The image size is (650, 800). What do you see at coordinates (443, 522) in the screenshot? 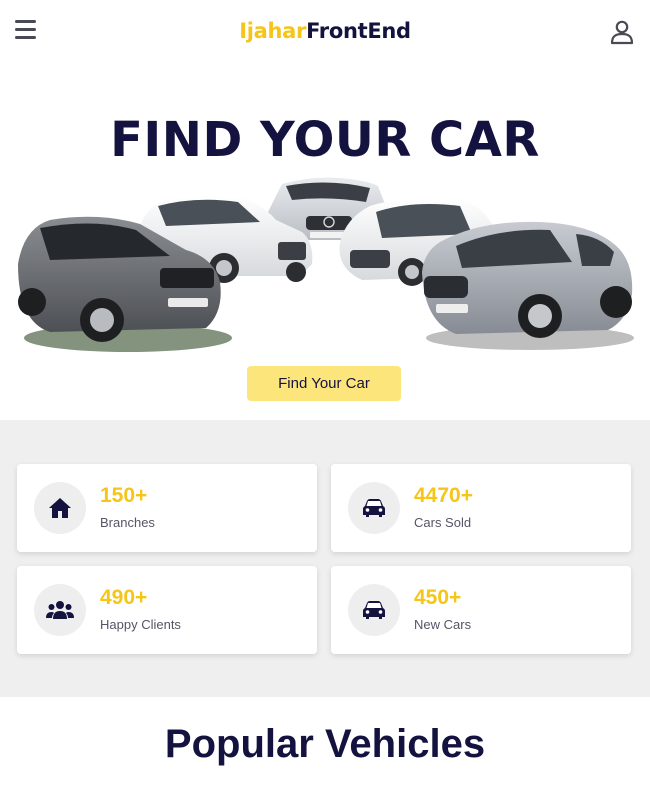
I see `stat-label: Cars Sold` at bounding box center [443, 522].